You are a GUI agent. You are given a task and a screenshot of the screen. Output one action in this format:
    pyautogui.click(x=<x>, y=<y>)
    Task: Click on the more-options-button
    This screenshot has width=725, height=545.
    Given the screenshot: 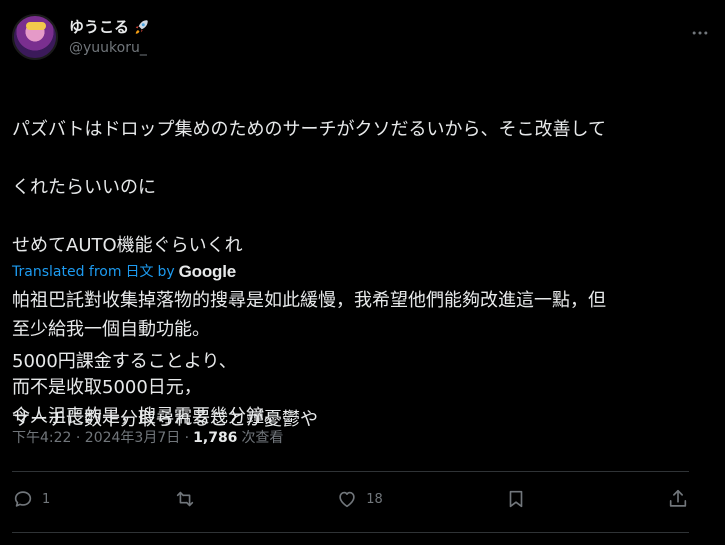 What is the action you would take?
    pyautogui.click(x=700, y=33)
    